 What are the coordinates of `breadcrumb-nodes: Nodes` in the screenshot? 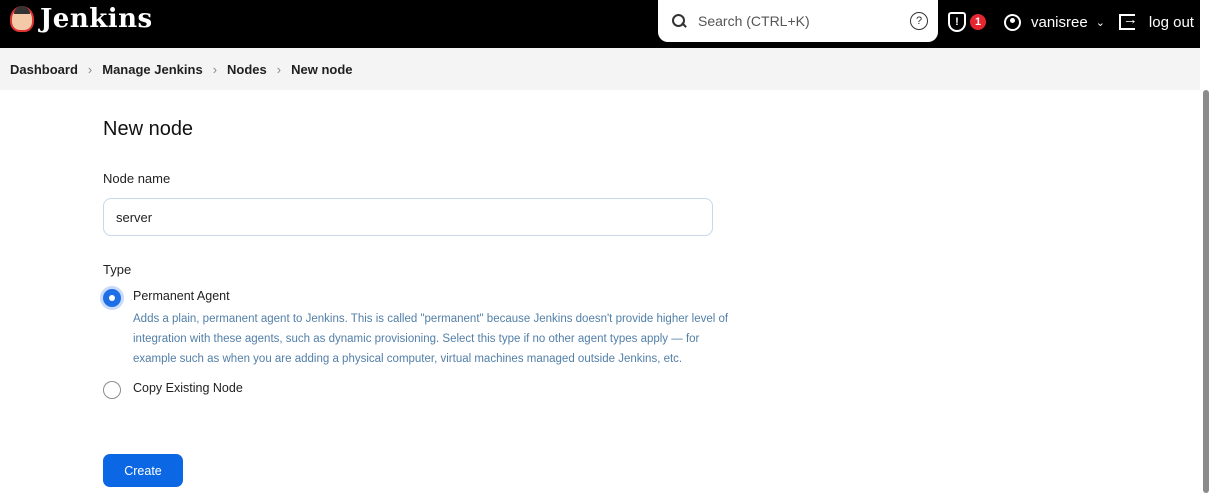 It's located at (247, 69).